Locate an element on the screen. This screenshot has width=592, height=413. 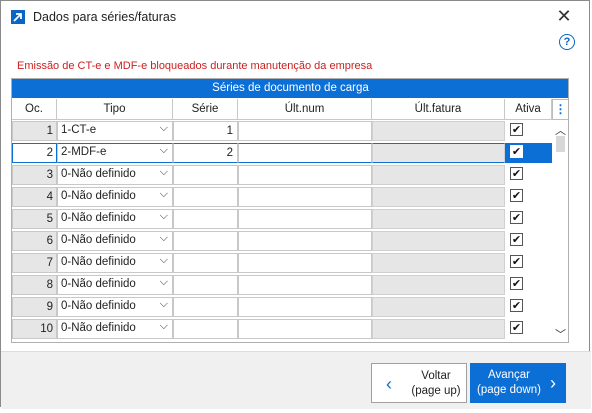
row-oc-cell: 4 is located at coordinates (34, 197).